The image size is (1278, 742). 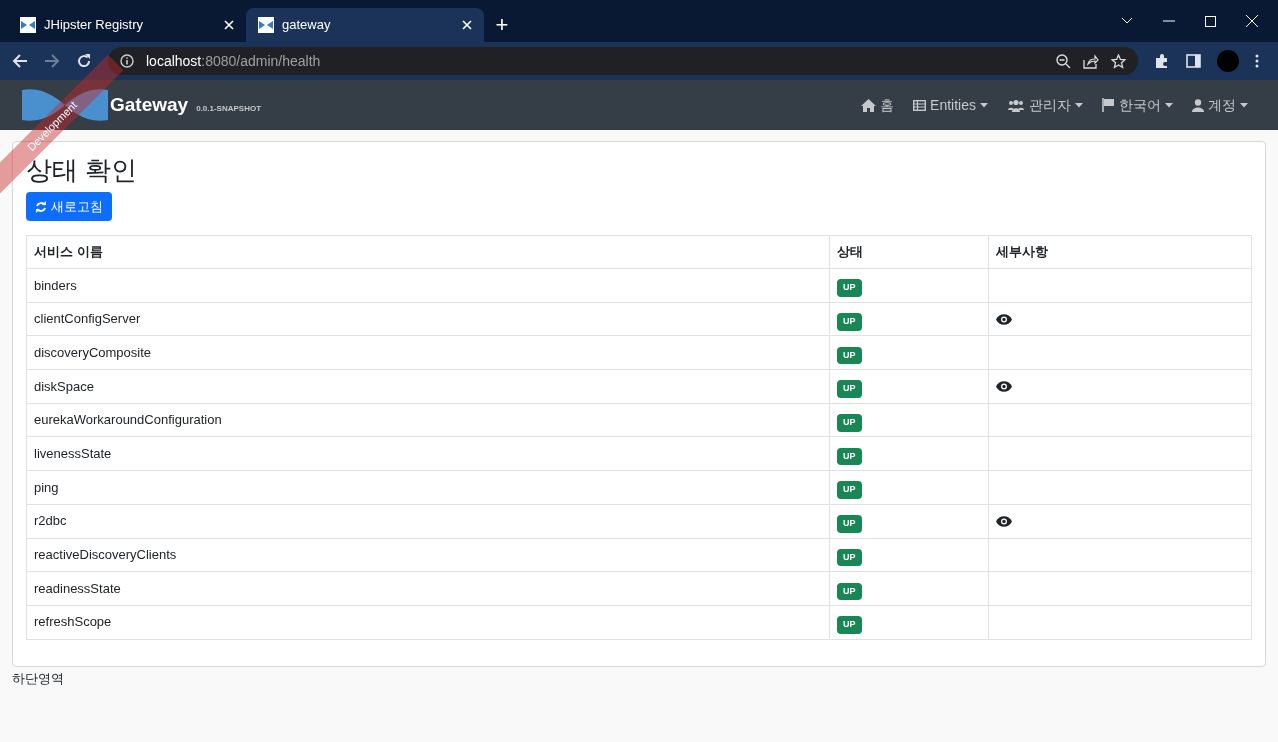 What do you see at coordinates (428, 588) in the screenshot?
I see `table-cell: readinessState` at bounding box center [428, 588].